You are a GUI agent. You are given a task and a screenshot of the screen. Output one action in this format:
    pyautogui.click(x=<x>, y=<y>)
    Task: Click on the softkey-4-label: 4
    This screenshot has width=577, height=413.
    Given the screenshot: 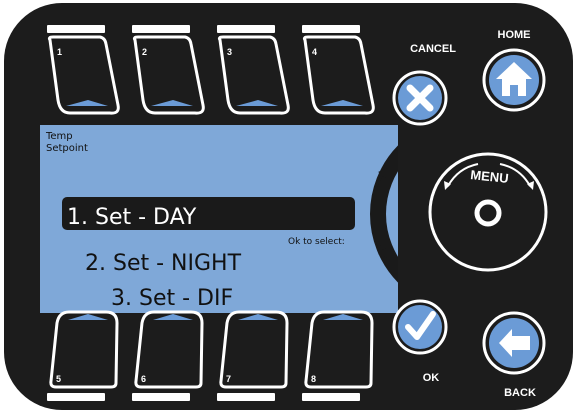 What is the action you would take?
    pyautogui.click(x=314, y=52)
    